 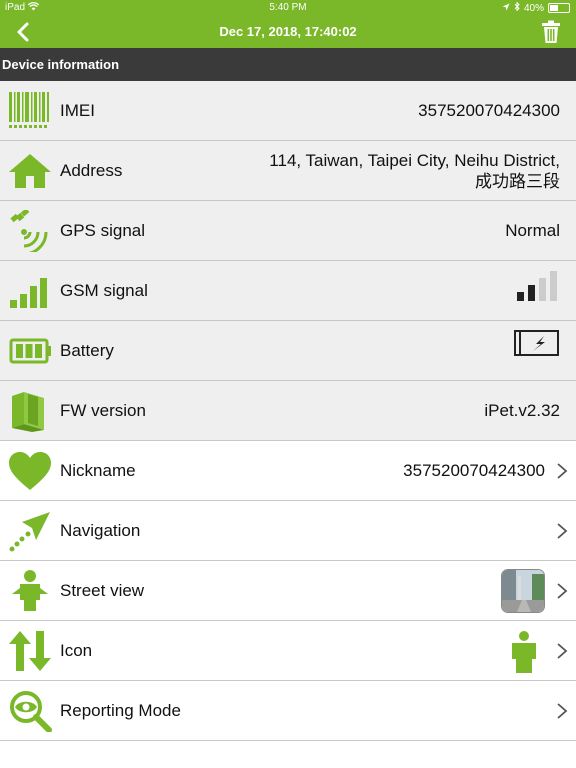 What do you see at coordinates (288, 64) in the screenshot?
I see `section-header-device-information: Device information` at bounding box center [288, 64].